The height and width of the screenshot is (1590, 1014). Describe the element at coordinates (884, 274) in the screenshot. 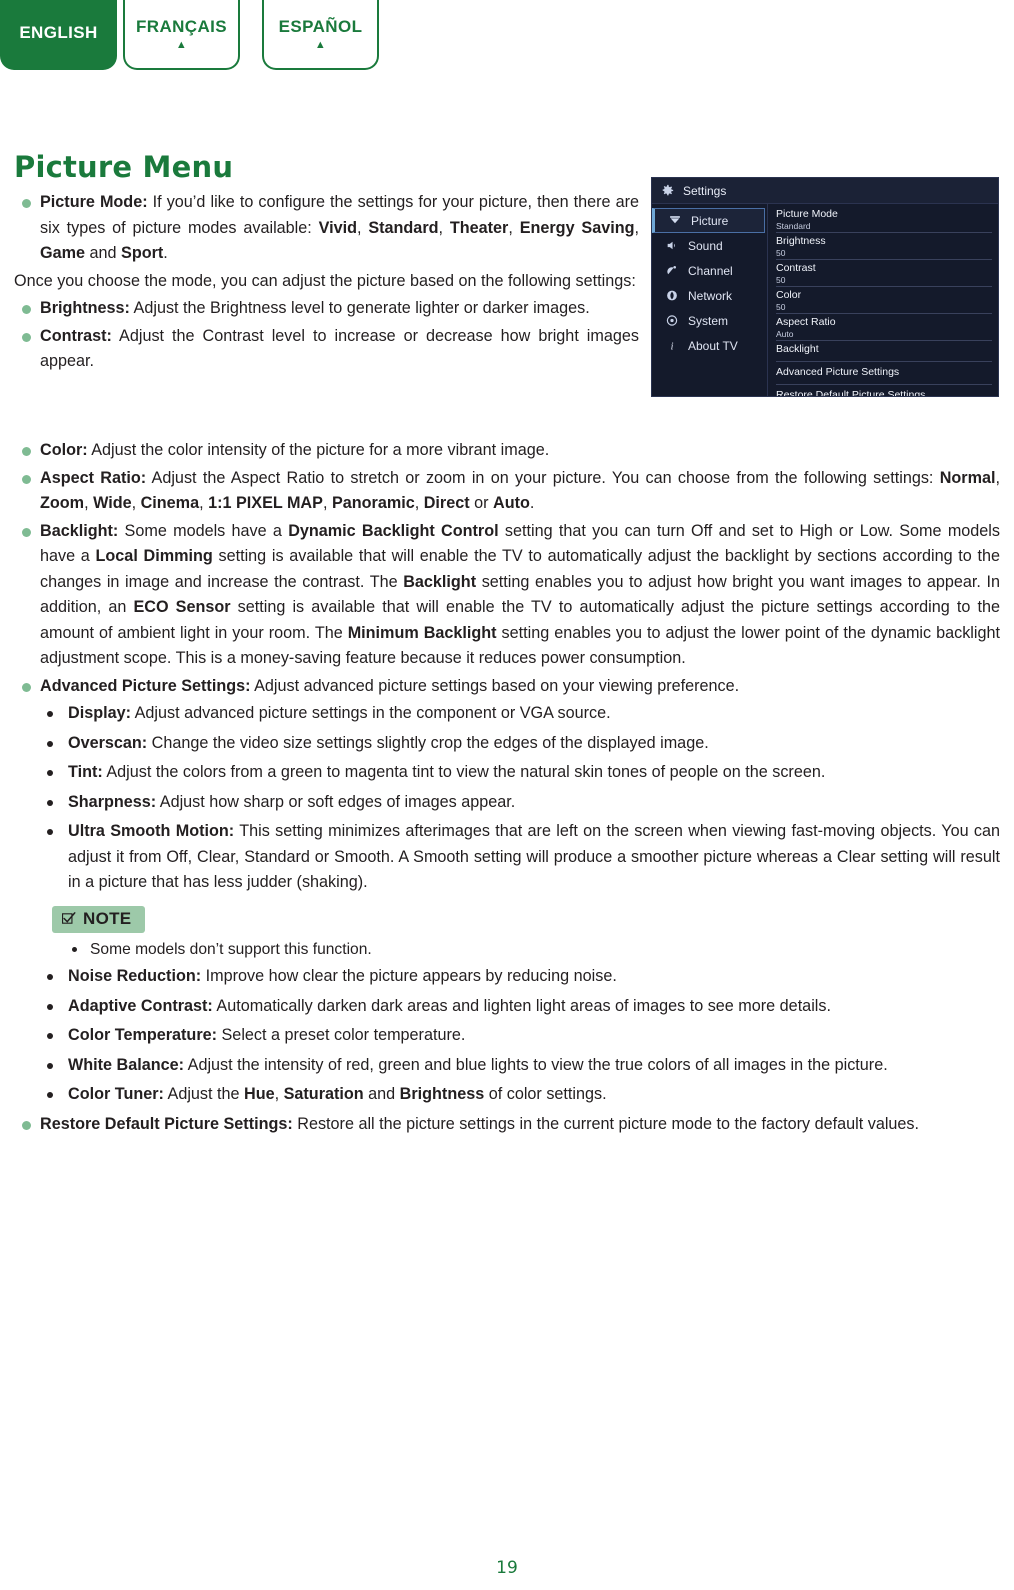

I see `tv-option-row: Contrast 50` at that location.